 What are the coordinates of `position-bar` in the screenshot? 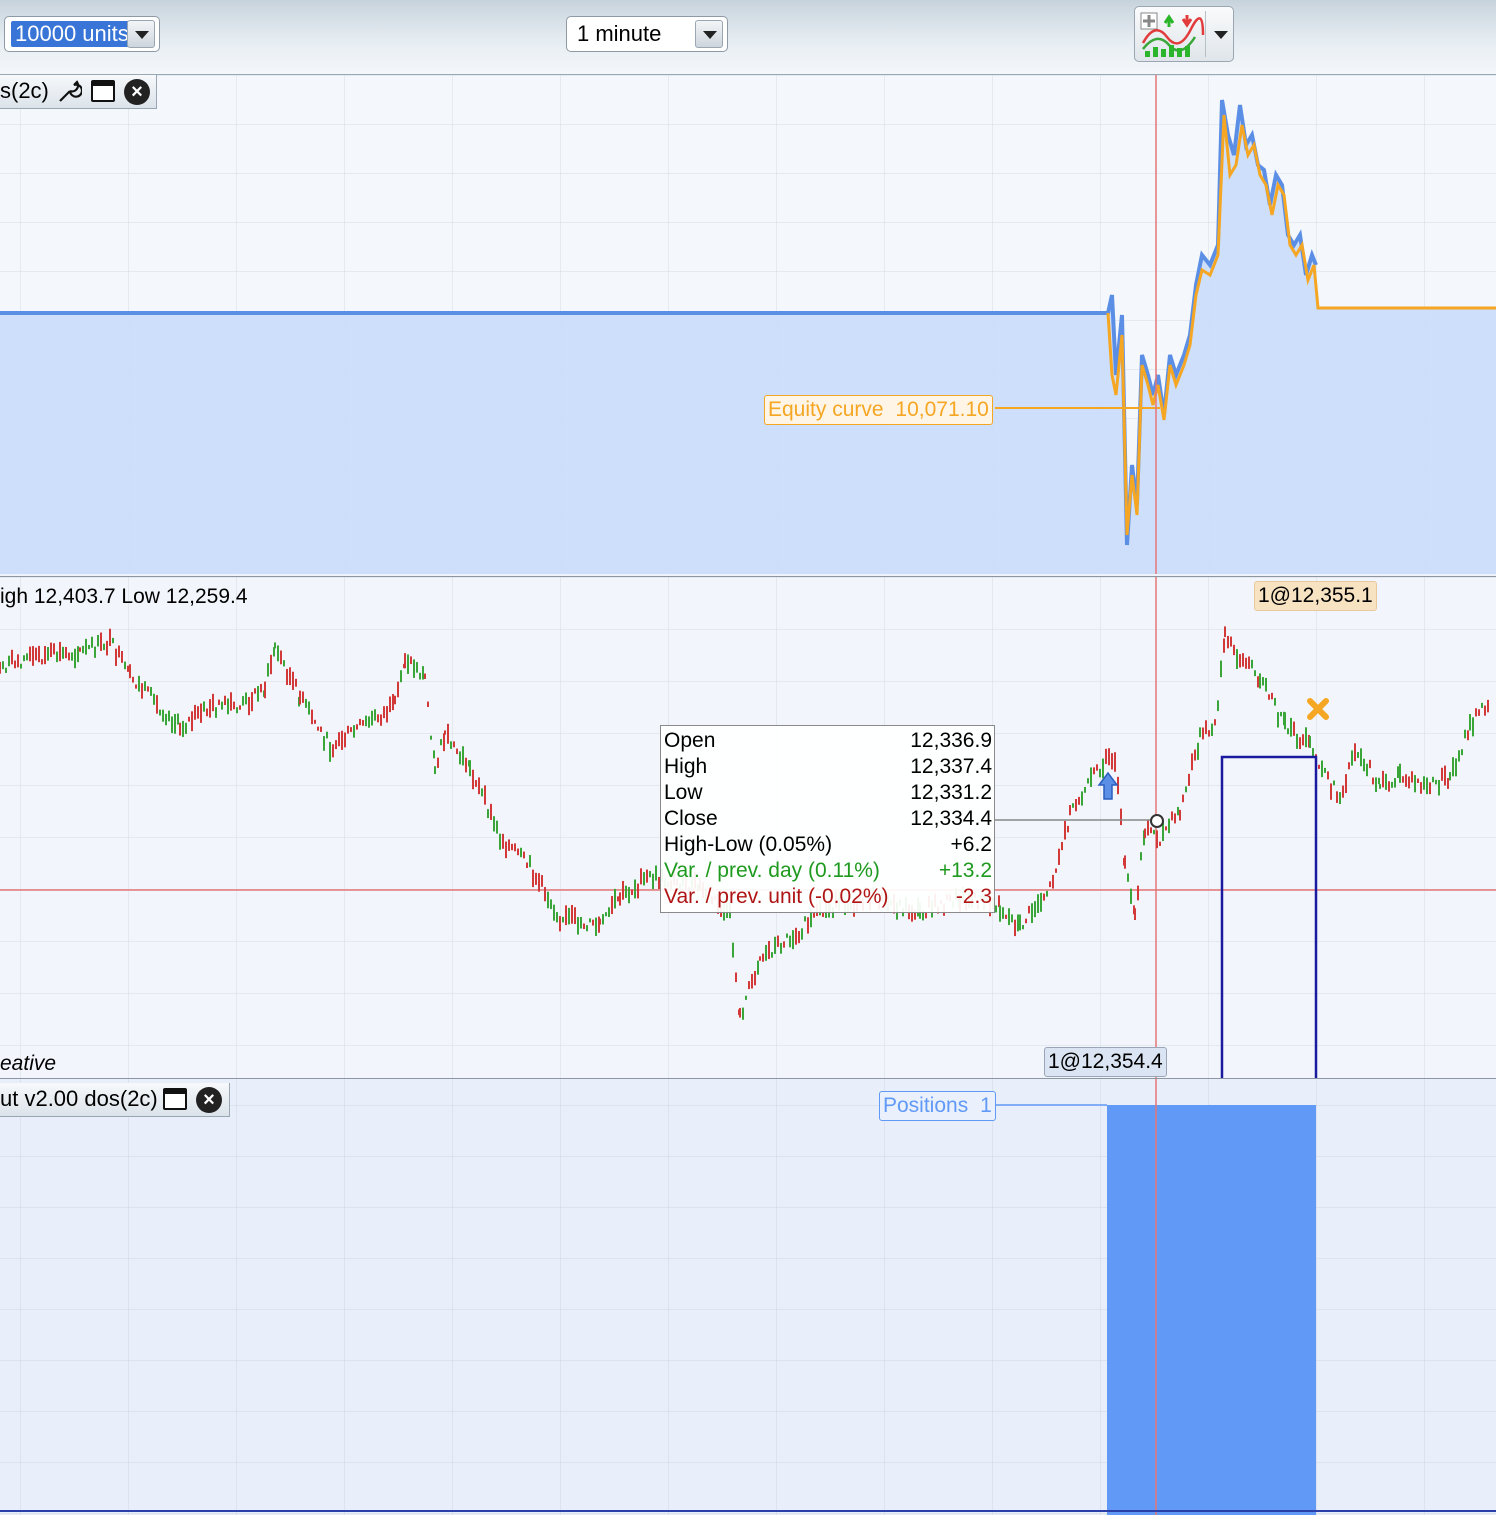 It's located at (1211, 1310).